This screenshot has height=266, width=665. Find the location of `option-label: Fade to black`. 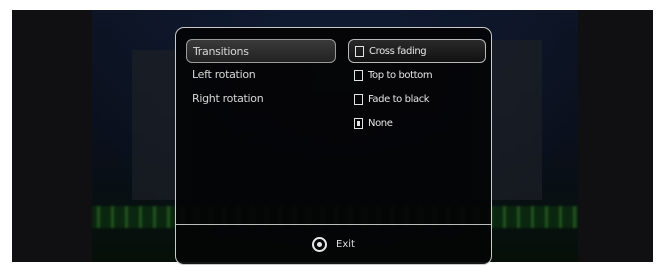

option-label: Fade to black is located at coordinates (399, 99).